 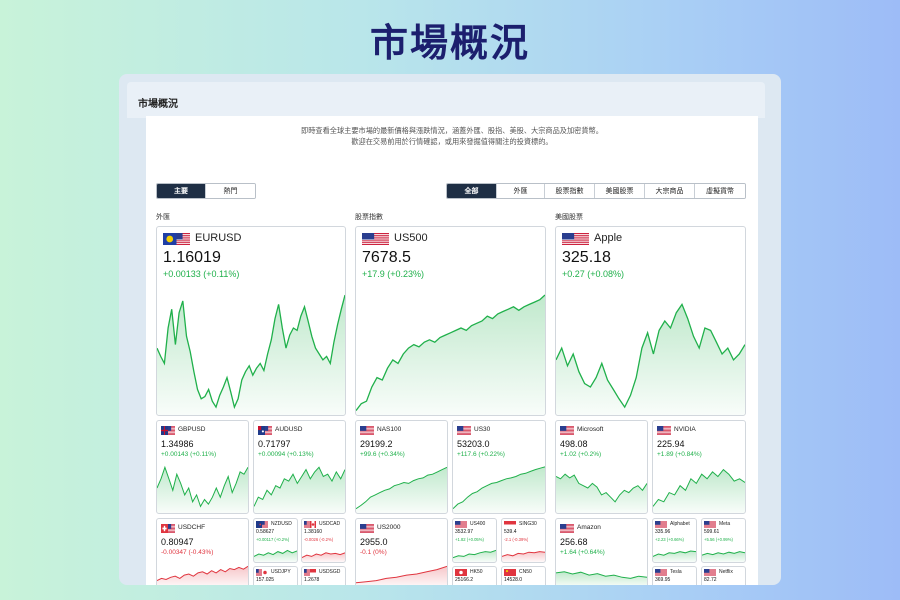 What do you see at coordinates (570, 191) in the screenshot?
I see `tab-indices: 股票指數` at bounding box center [570, 191].